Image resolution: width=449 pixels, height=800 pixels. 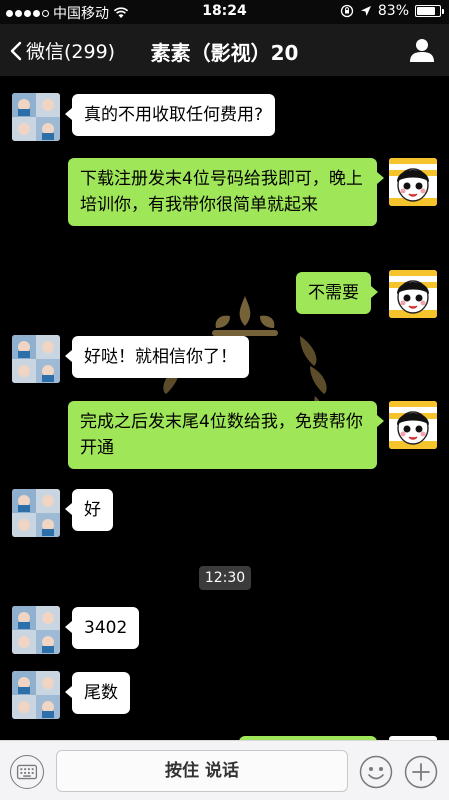 I want to click on battery-icon, so click(x=429, y=11).